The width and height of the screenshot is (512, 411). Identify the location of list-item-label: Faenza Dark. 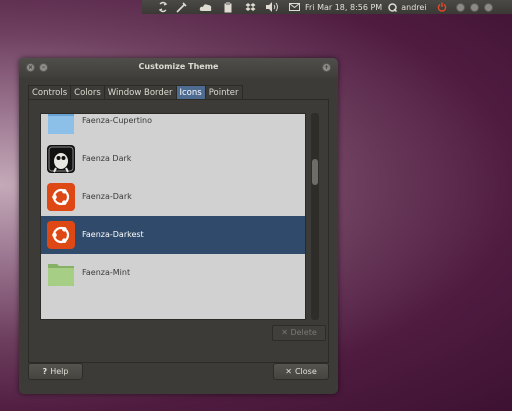
(107, 158).